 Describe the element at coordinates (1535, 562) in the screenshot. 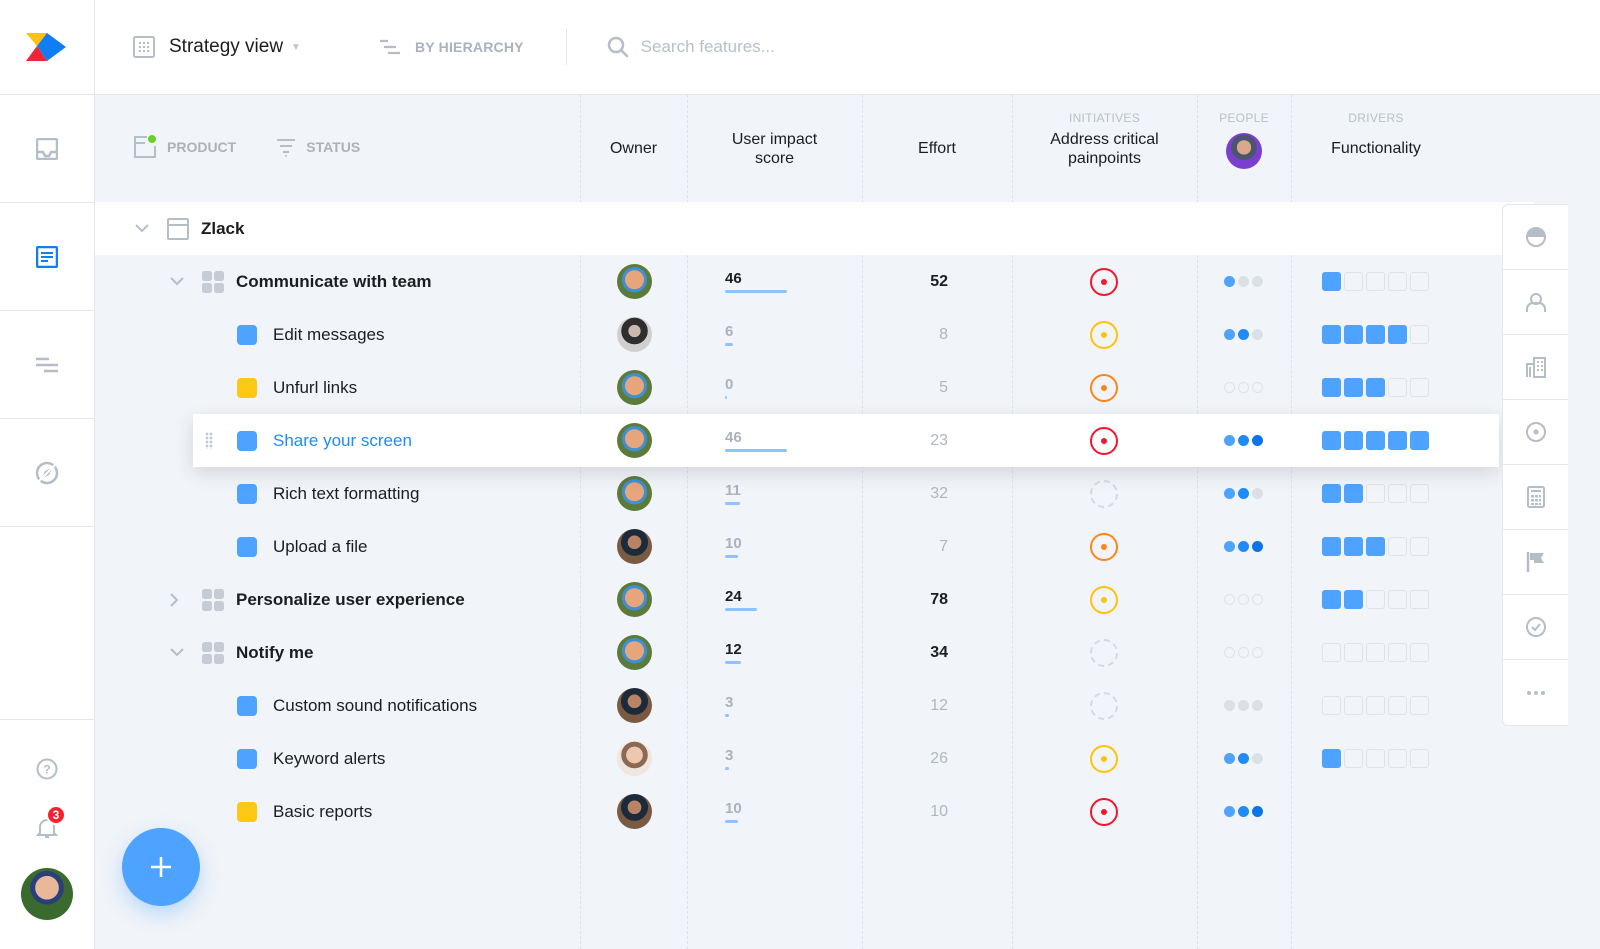

I see `rail-flag-button` at that location.